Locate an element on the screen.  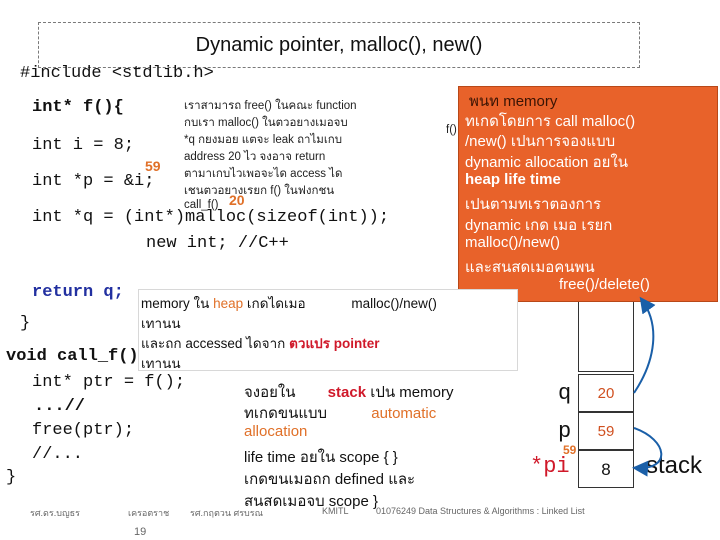
pointer-arrows is located at coordinates (647, 386).